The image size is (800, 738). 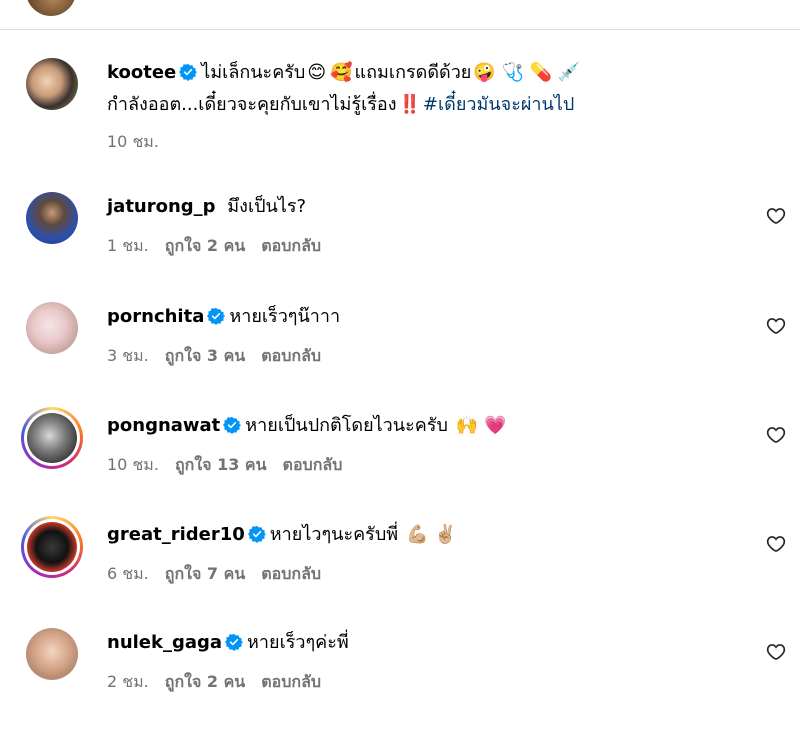 What do you see at coordinates (161, 206) in the screenshot?
I see `comment-username: jaturong_p` at bounding box center [161, 206].